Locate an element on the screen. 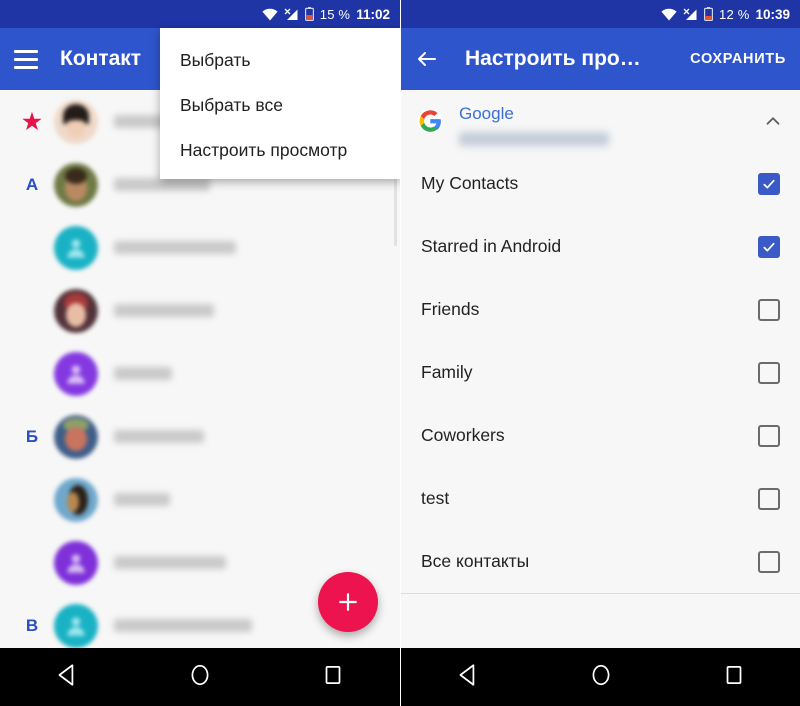 Image resolution: width=800 pixels, height=706 pixels. navigation-bar-right is located at coordinates (600, 677).